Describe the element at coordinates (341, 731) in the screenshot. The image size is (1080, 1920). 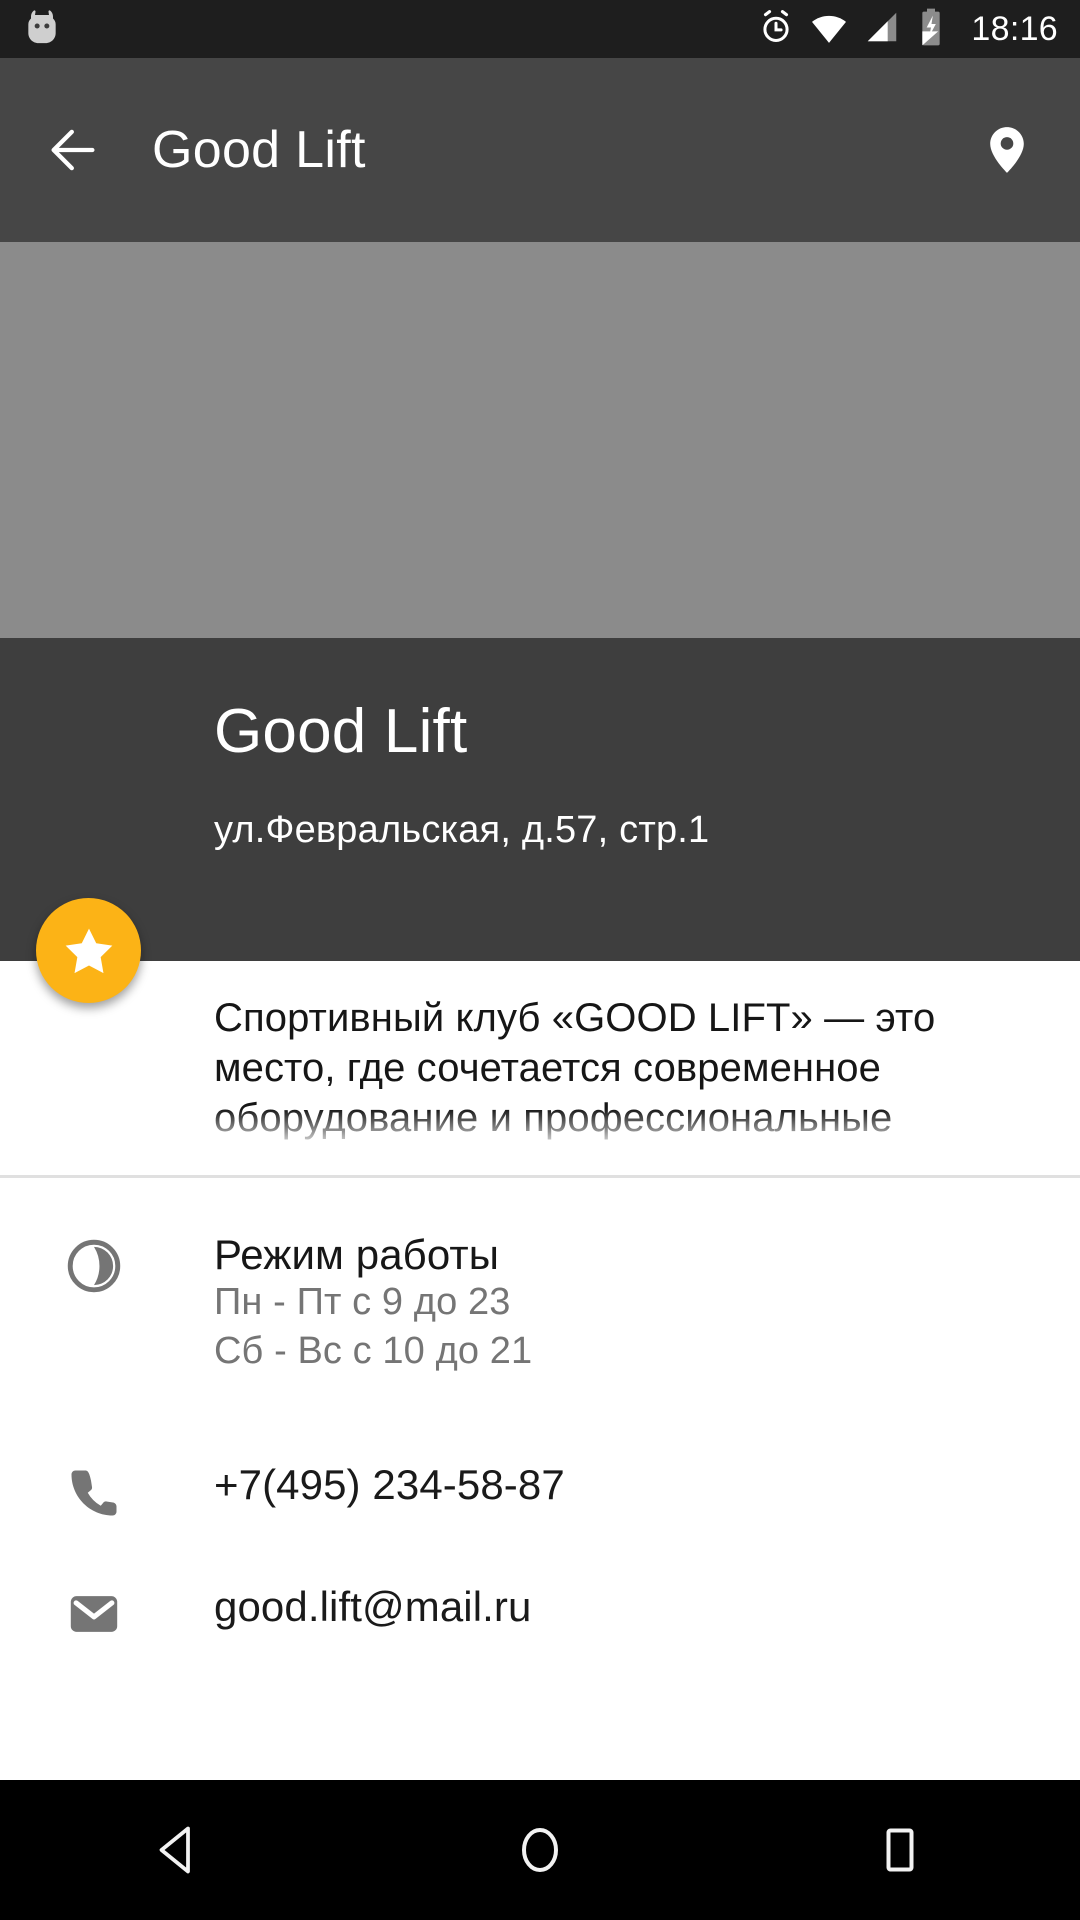
I see `venue-name: Good Lift` at that location.